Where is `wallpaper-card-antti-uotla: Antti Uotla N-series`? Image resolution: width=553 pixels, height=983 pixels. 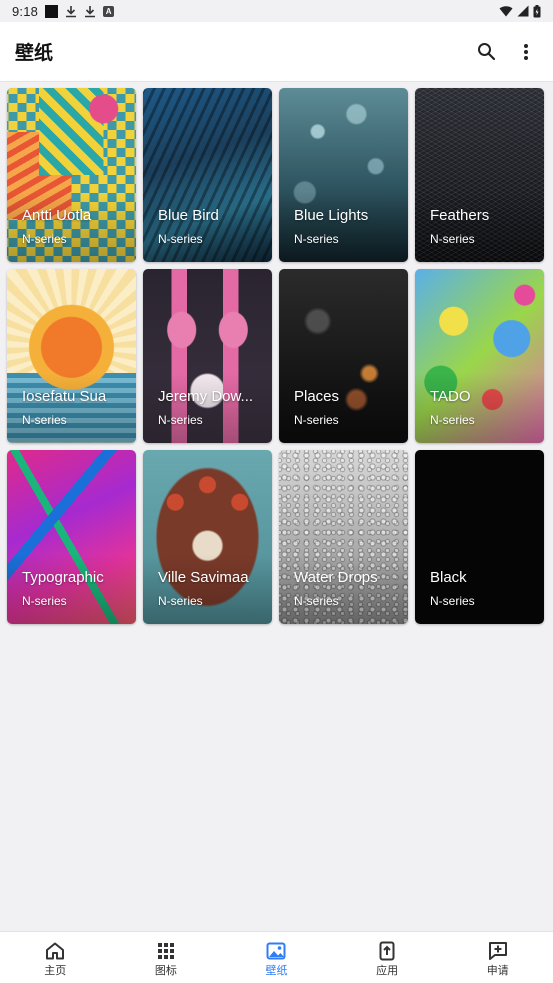
wallpaper-card-antti-uotla: Antti Uotla N-series is located at coordinates (71, 175).